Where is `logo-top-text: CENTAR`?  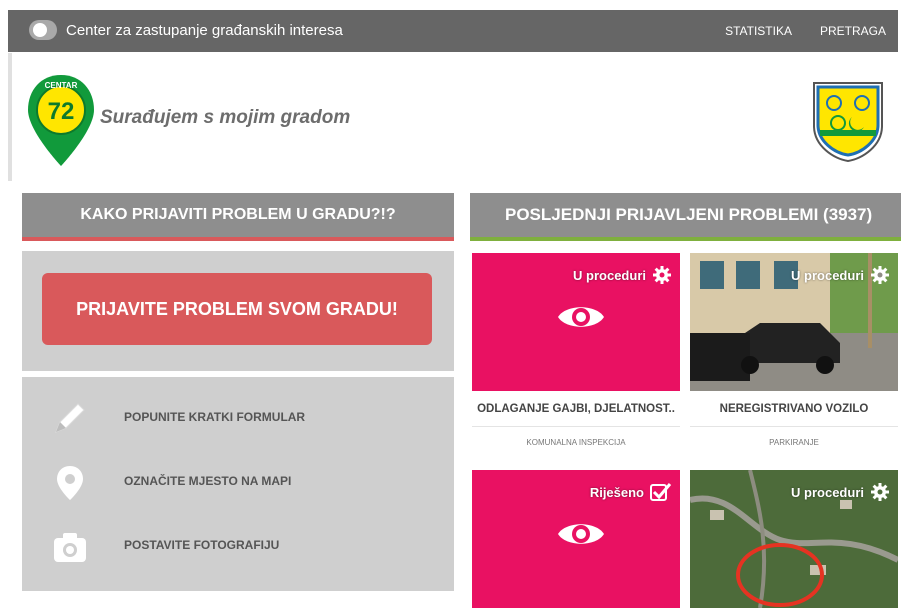
logo-top-text: CENTAR is located at coordinates (61, 85).